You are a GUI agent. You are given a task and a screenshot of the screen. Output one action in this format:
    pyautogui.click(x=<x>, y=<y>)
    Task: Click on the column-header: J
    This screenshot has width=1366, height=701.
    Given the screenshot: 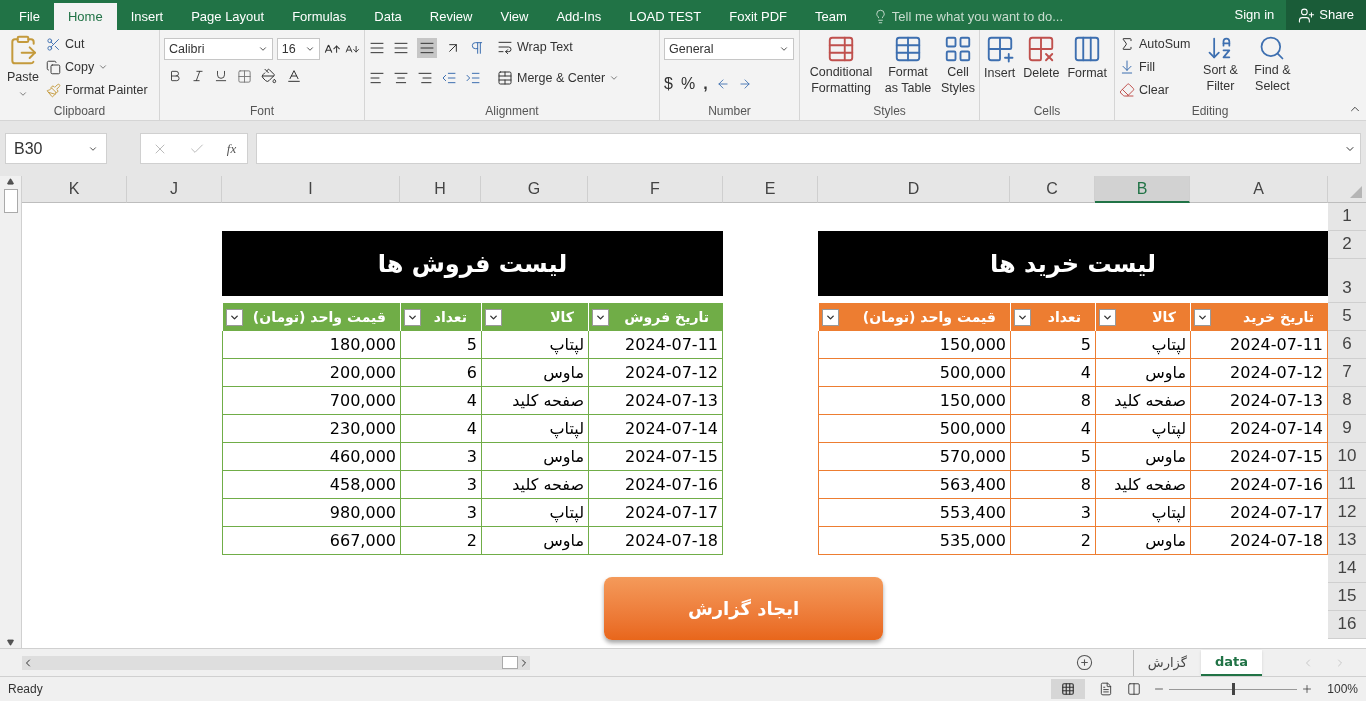 What is the action you would take?
    pyautogui.click(x=174, y=189)
    